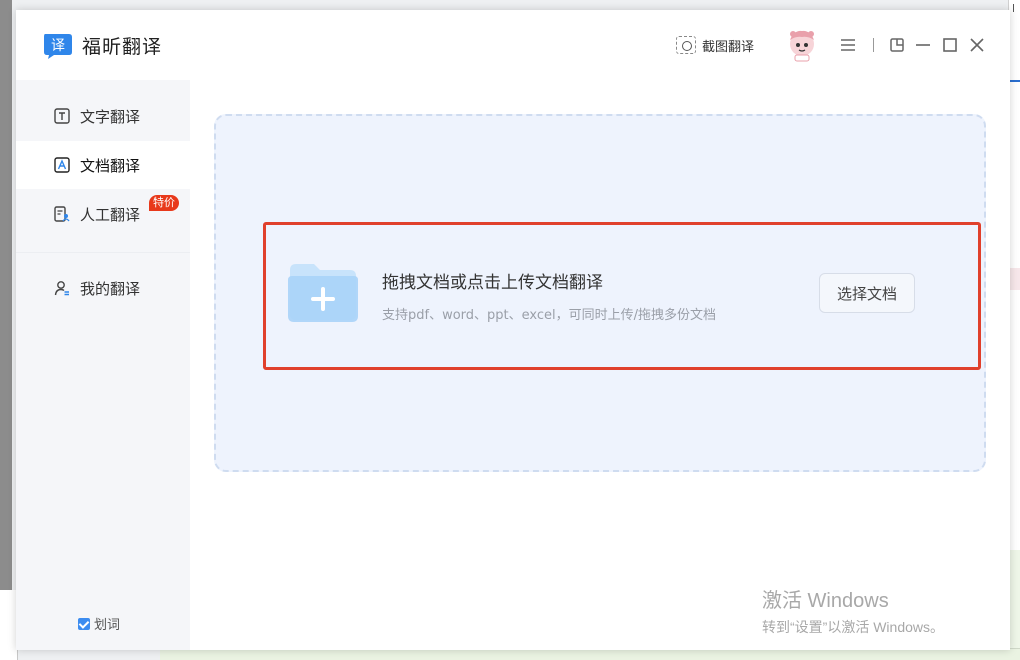 This screenshot has height=660, width=1020. I want to click on app-title: 福昕翻译, so click(122, 47).